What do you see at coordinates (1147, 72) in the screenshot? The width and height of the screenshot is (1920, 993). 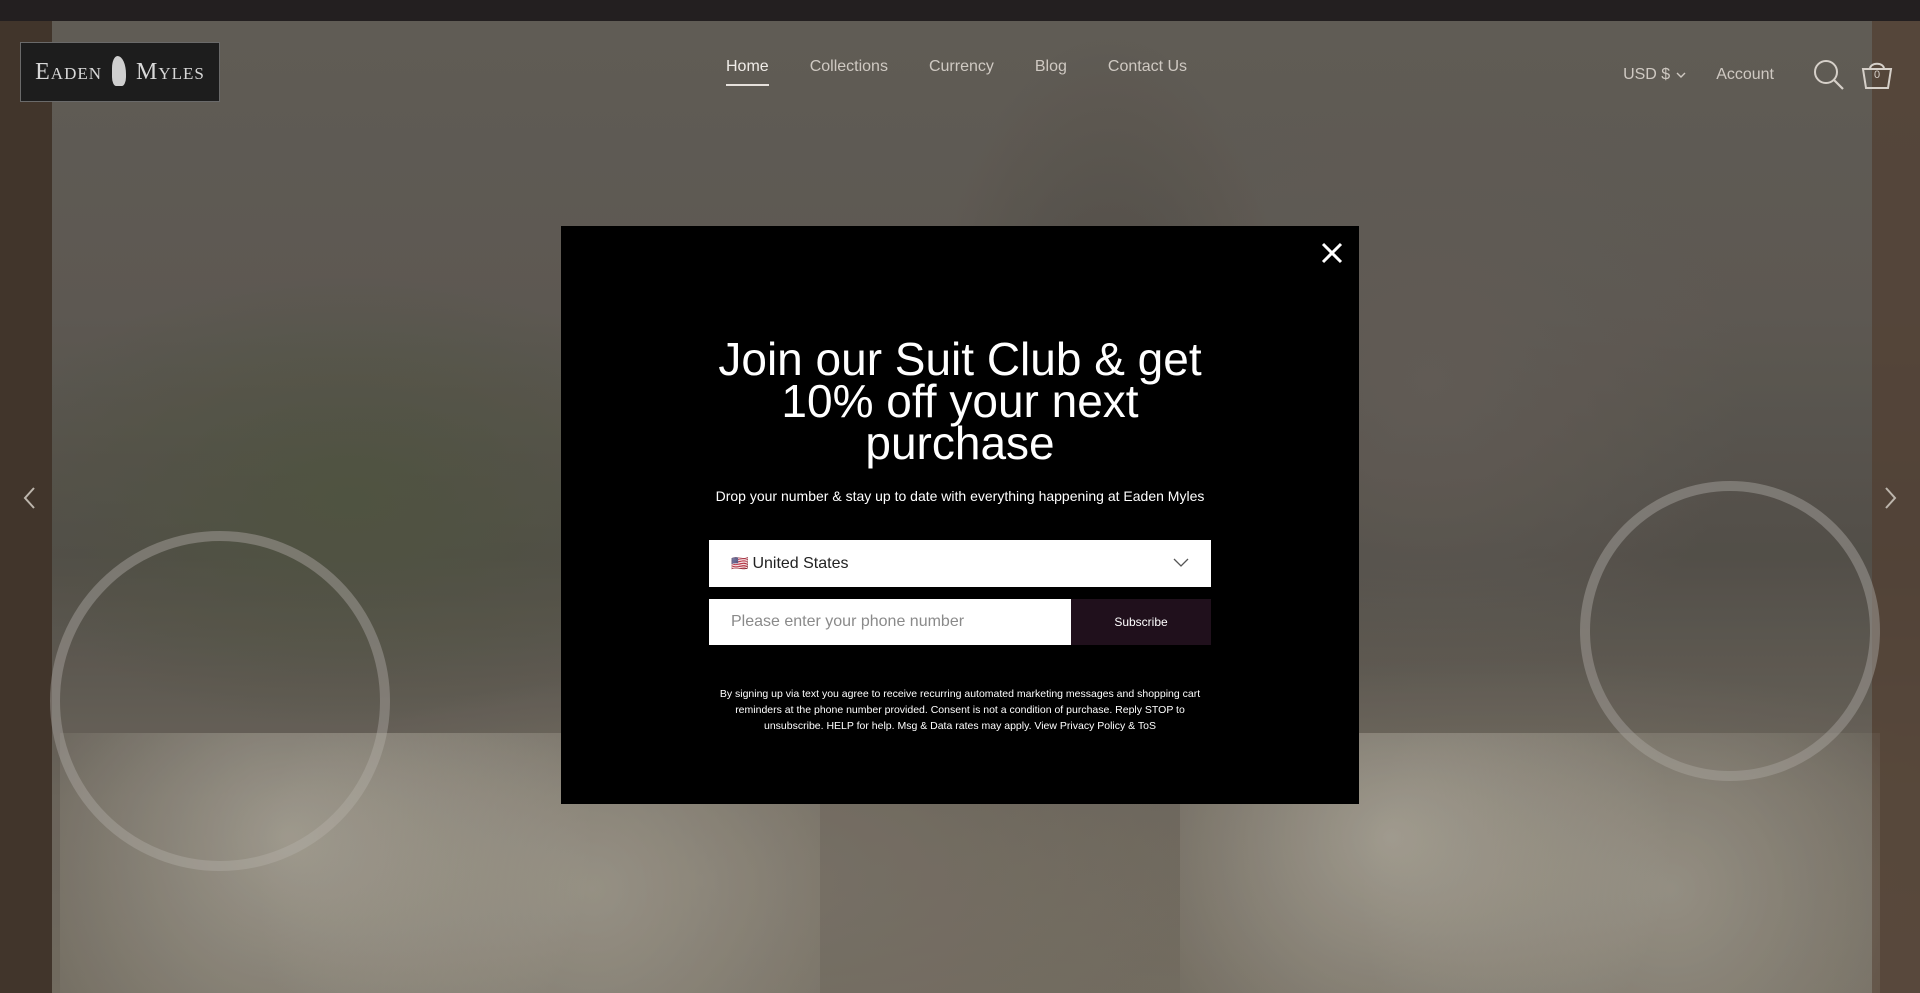 I see `nav-item-contact-us: Contact Us` at bounding box center [1147, 72].